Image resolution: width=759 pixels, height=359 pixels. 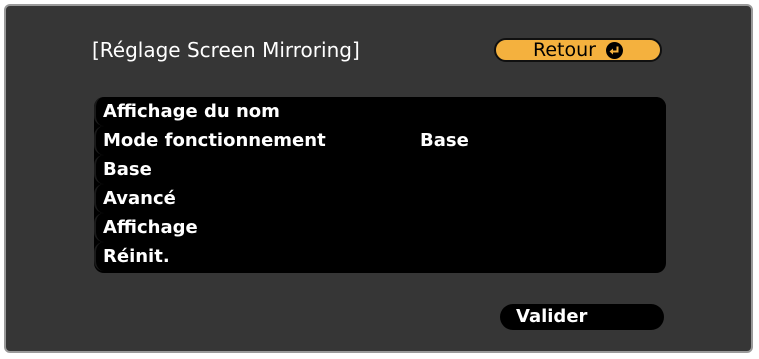 I want to click on enter-icon, so click(x=614, y=50).